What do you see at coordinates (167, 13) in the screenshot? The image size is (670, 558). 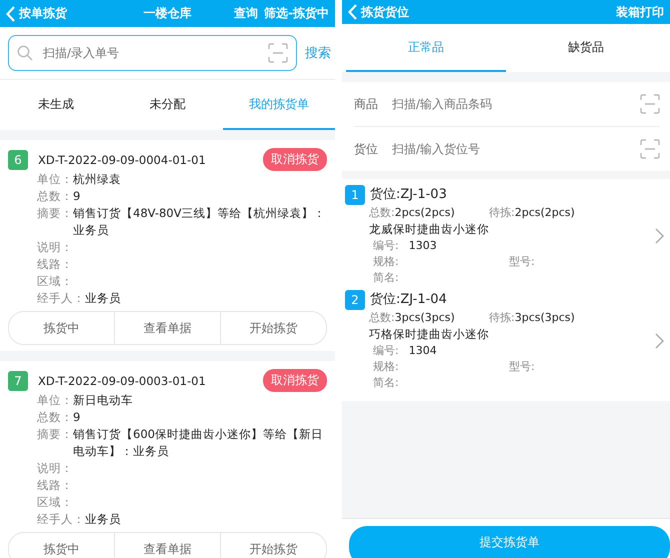 I see `header-title: 一楼仓库` at bounding box center [167, 13].